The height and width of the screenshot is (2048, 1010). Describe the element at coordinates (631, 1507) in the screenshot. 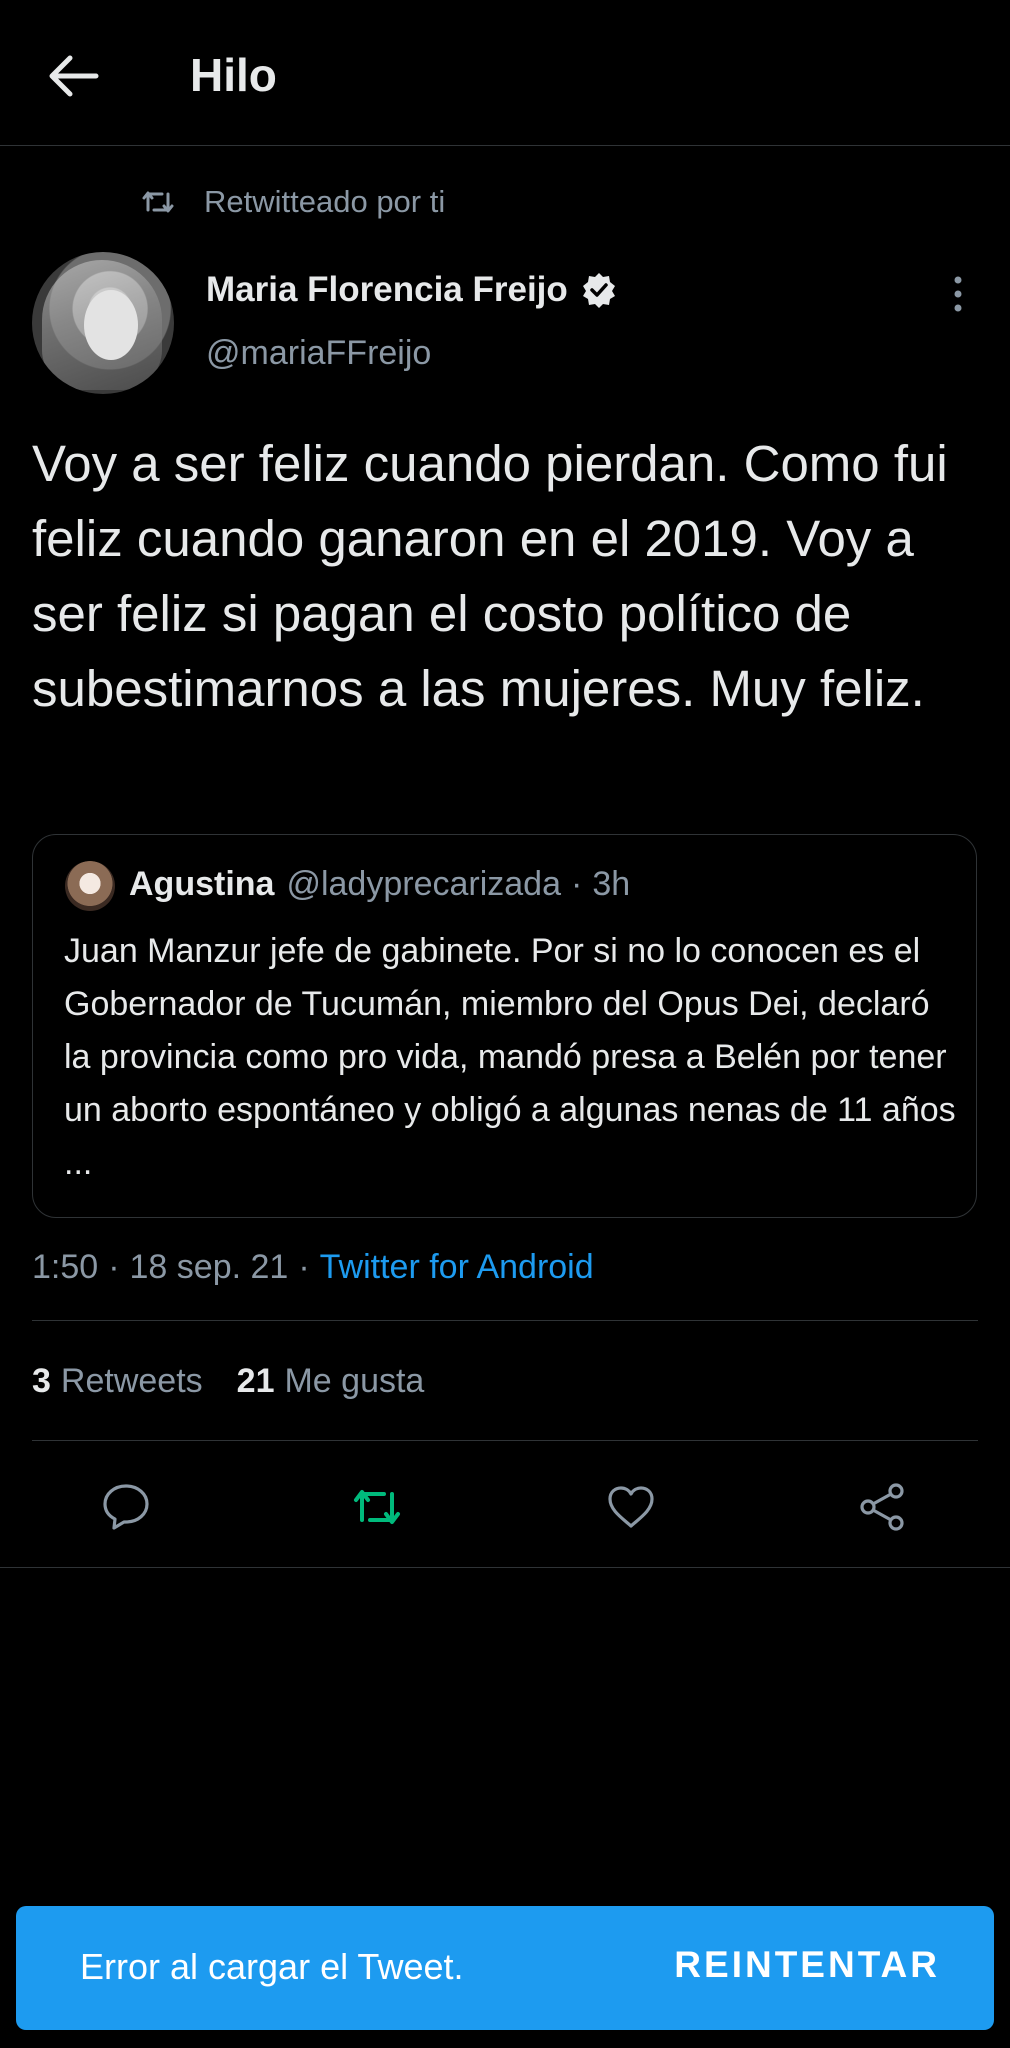

I see `like-icon` at that location.